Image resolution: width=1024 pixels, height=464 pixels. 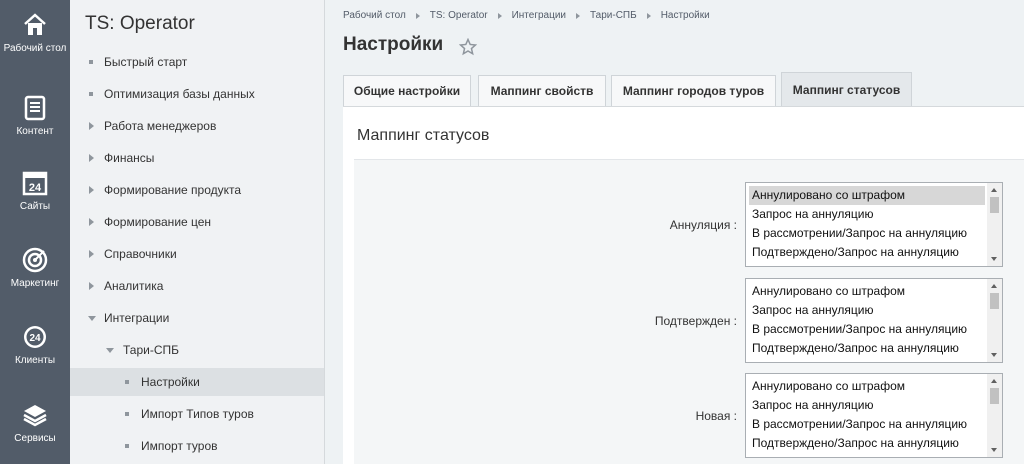 What do you see at coordinates (129, 158) in the screenshot?
I see `menu-item-label: Финансы` at bounding box center [129, 158].